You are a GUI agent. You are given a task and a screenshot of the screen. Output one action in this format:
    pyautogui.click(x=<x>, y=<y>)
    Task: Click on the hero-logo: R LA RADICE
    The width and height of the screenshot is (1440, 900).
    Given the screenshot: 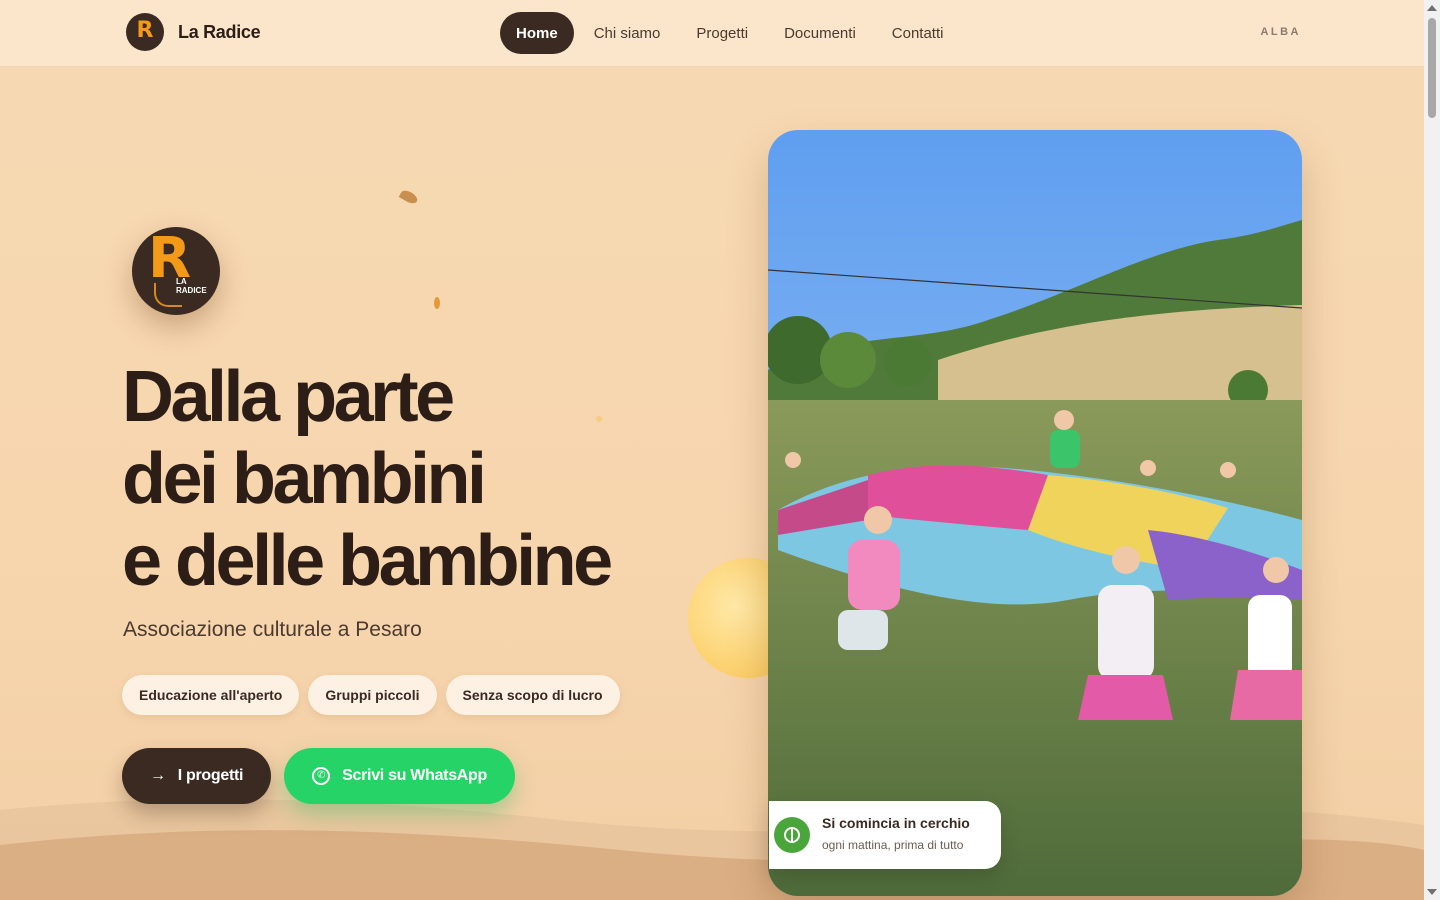 What is the action you would take?
    pyautogui.click(x=176, y=271)
    